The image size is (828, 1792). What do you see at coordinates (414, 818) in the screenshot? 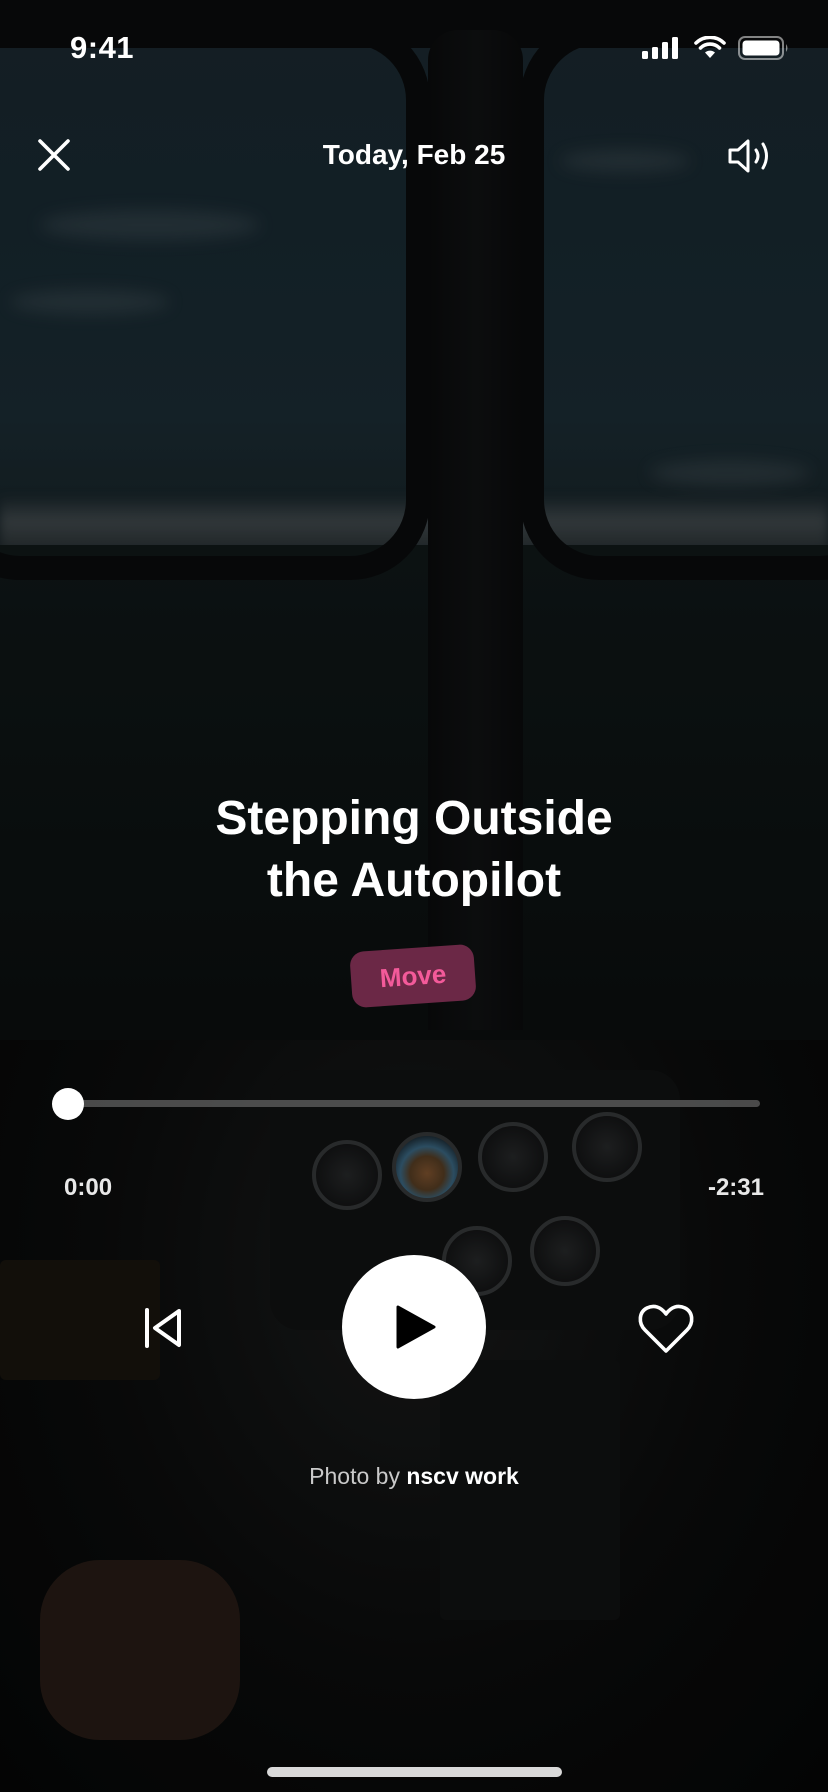
I see `track-title-line-1: Stepping Outside` at bounding box center [414, 818].